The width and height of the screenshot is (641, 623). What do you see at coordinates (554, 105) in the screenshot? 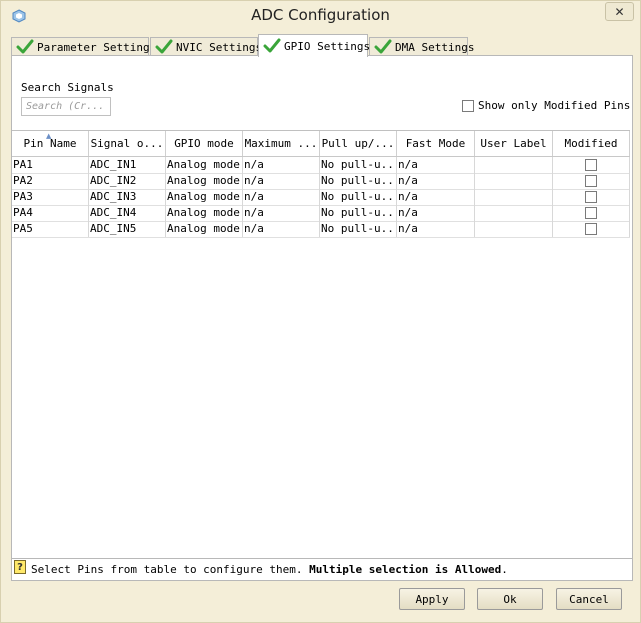
I see `show-modified-label: Show only Modified Pins` at bounding box center [554, 105].